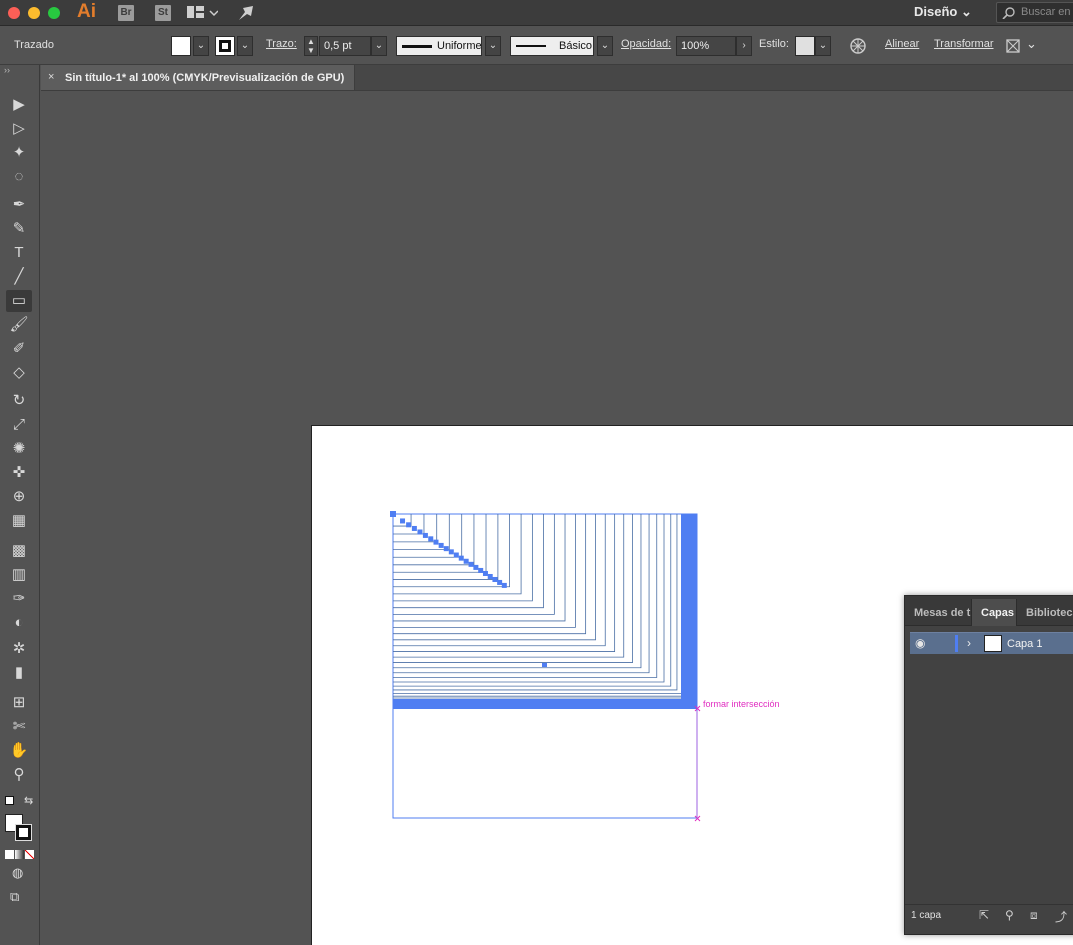 Image resolution: width=1073 pixels, height=945 pixels. Describe the element at coordinates (938, 612) in the screenshot. I see `tab-artboards: Mesas de t` at that location.